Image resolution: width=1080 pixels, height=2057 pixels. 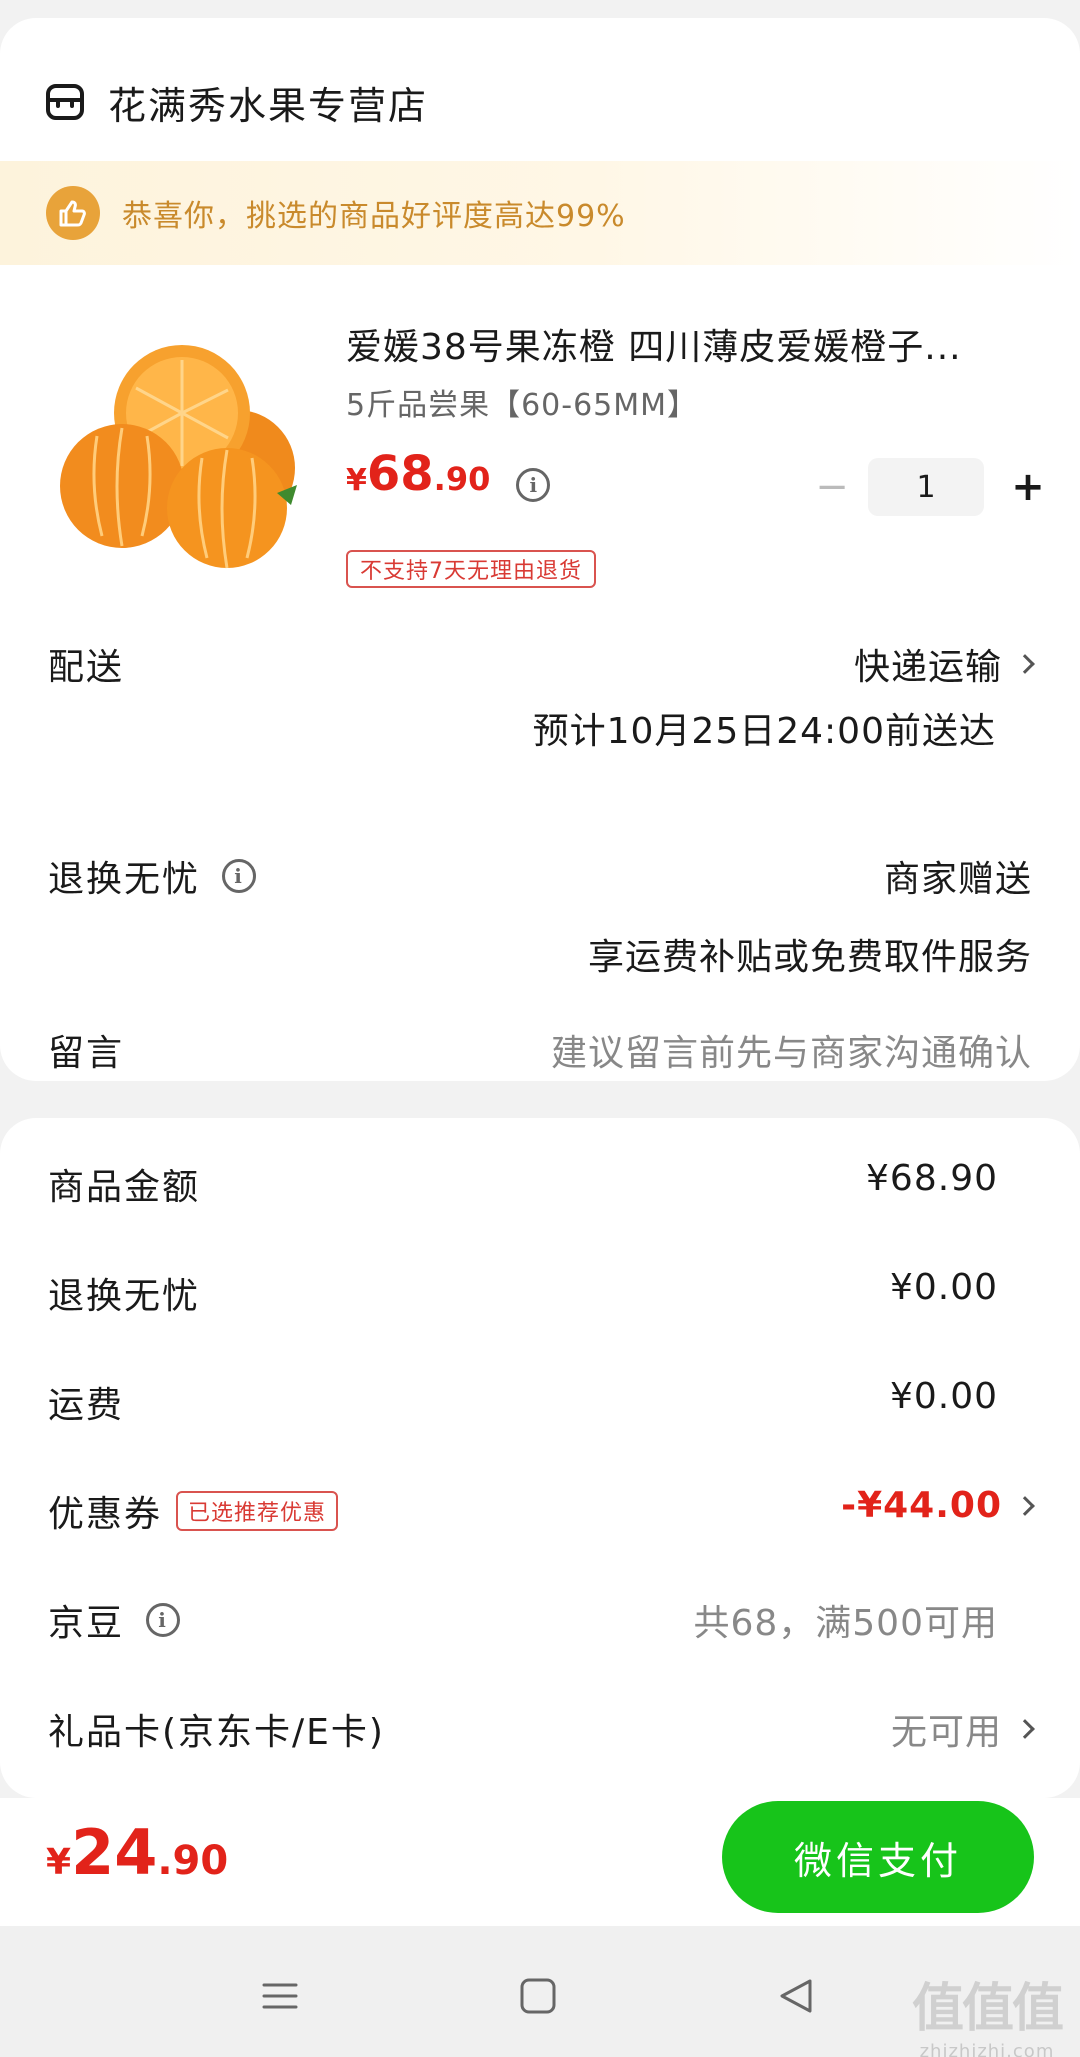 I want to click on return-fee-label: 退换无忧, so click(x=124, y=1296).